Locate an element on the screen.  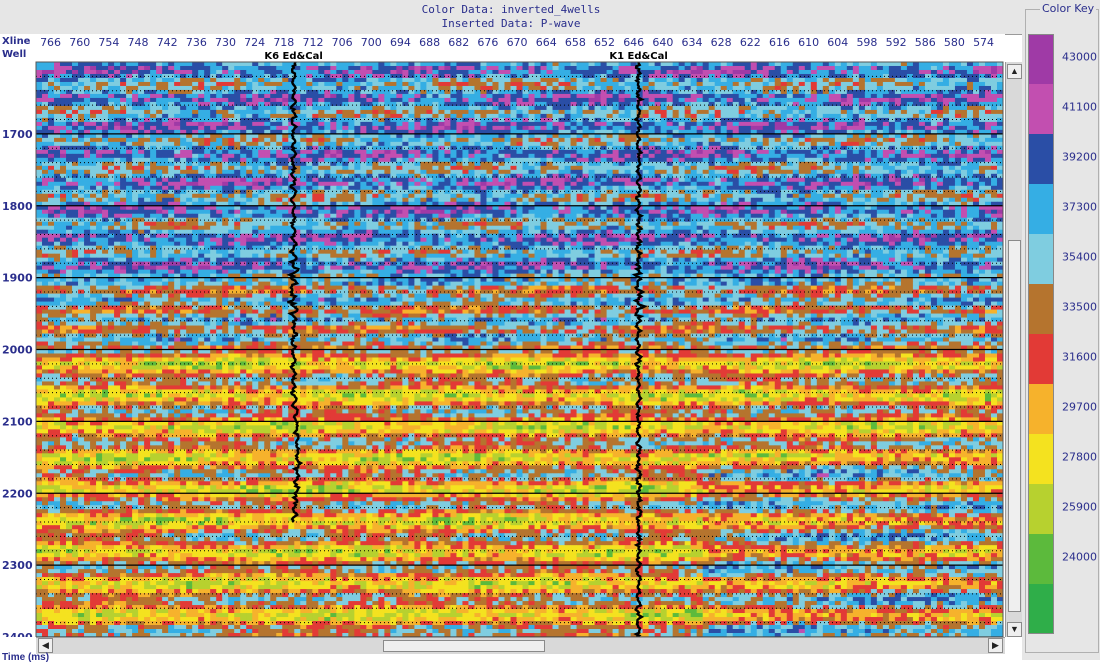
x-tick-label: 700 is located at coordinates (371, 42).